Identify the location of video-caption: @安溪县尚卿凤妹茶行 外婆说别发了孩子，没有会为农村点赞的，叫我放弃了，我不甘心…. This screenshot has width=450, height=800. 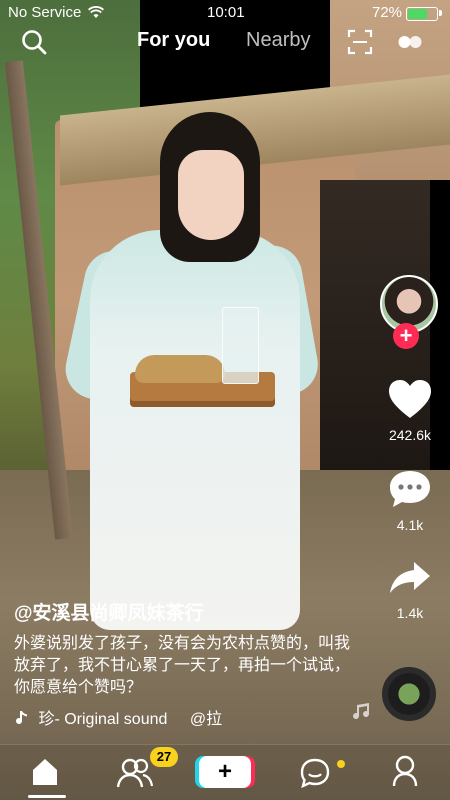
(189, 663).